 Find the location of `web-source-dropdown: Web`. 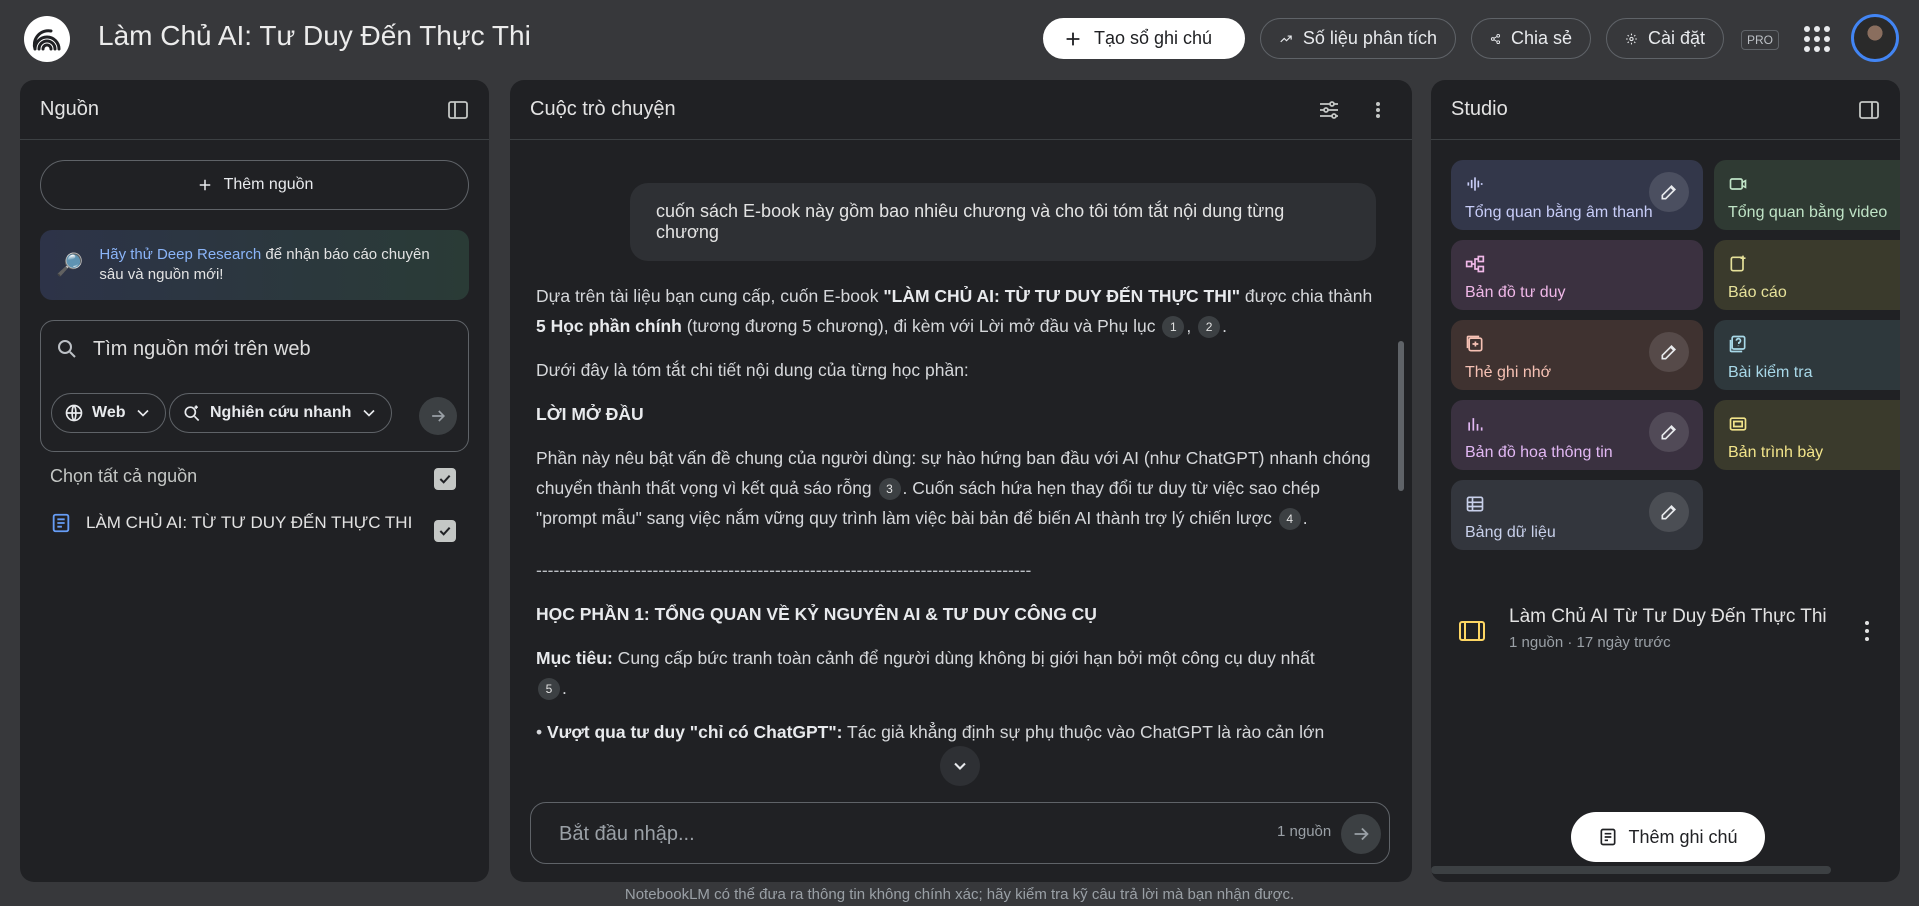

web-source-dropdown: Web is located at coordinates (109, 413).